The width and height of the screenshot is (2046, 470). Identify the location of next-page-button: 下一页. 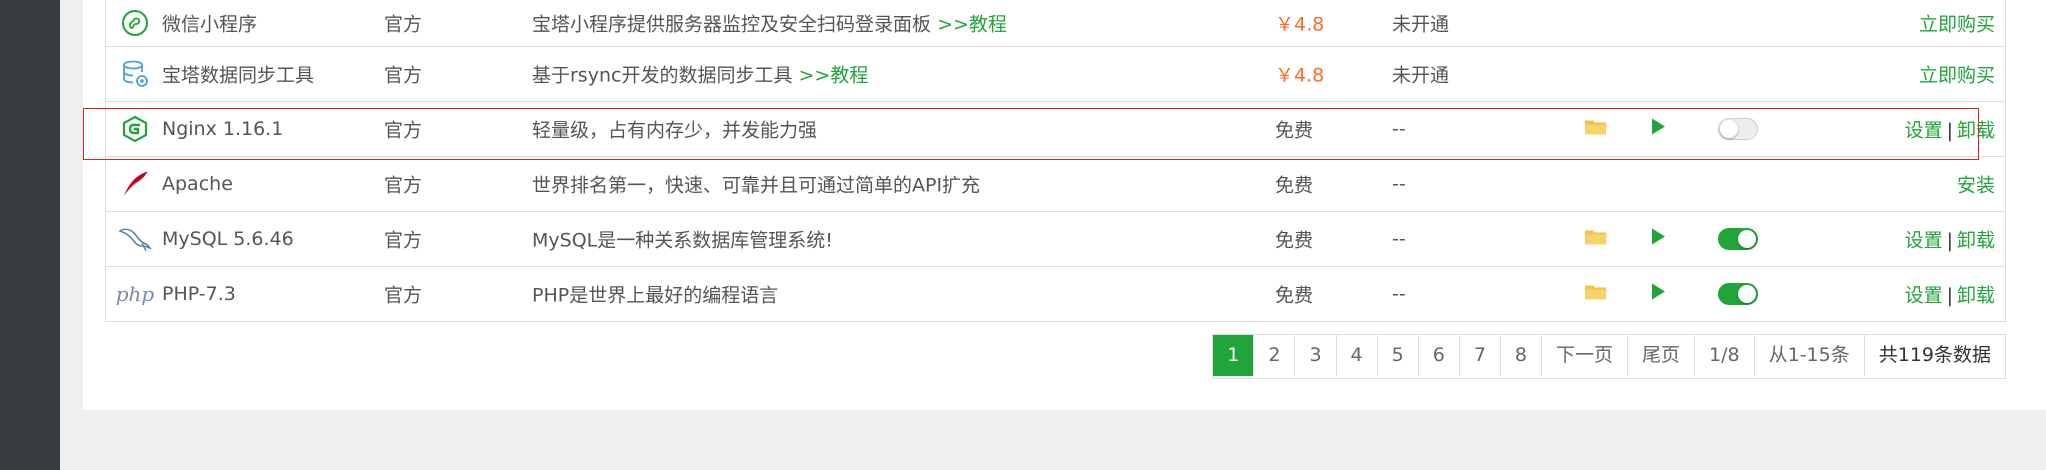
(1585, 355).